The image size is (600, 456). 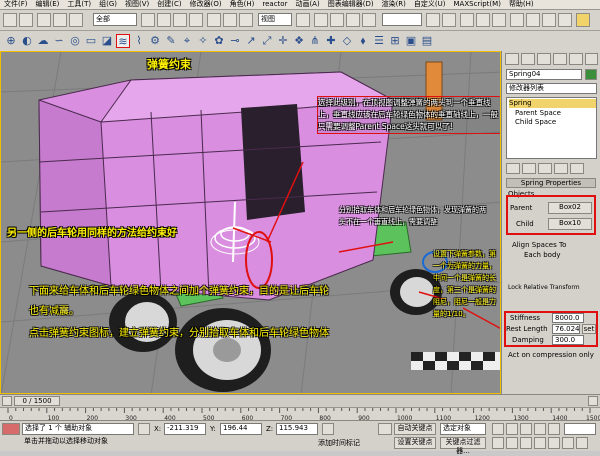 I want to click on motion-tab-icon, so click(x=560, y=59).